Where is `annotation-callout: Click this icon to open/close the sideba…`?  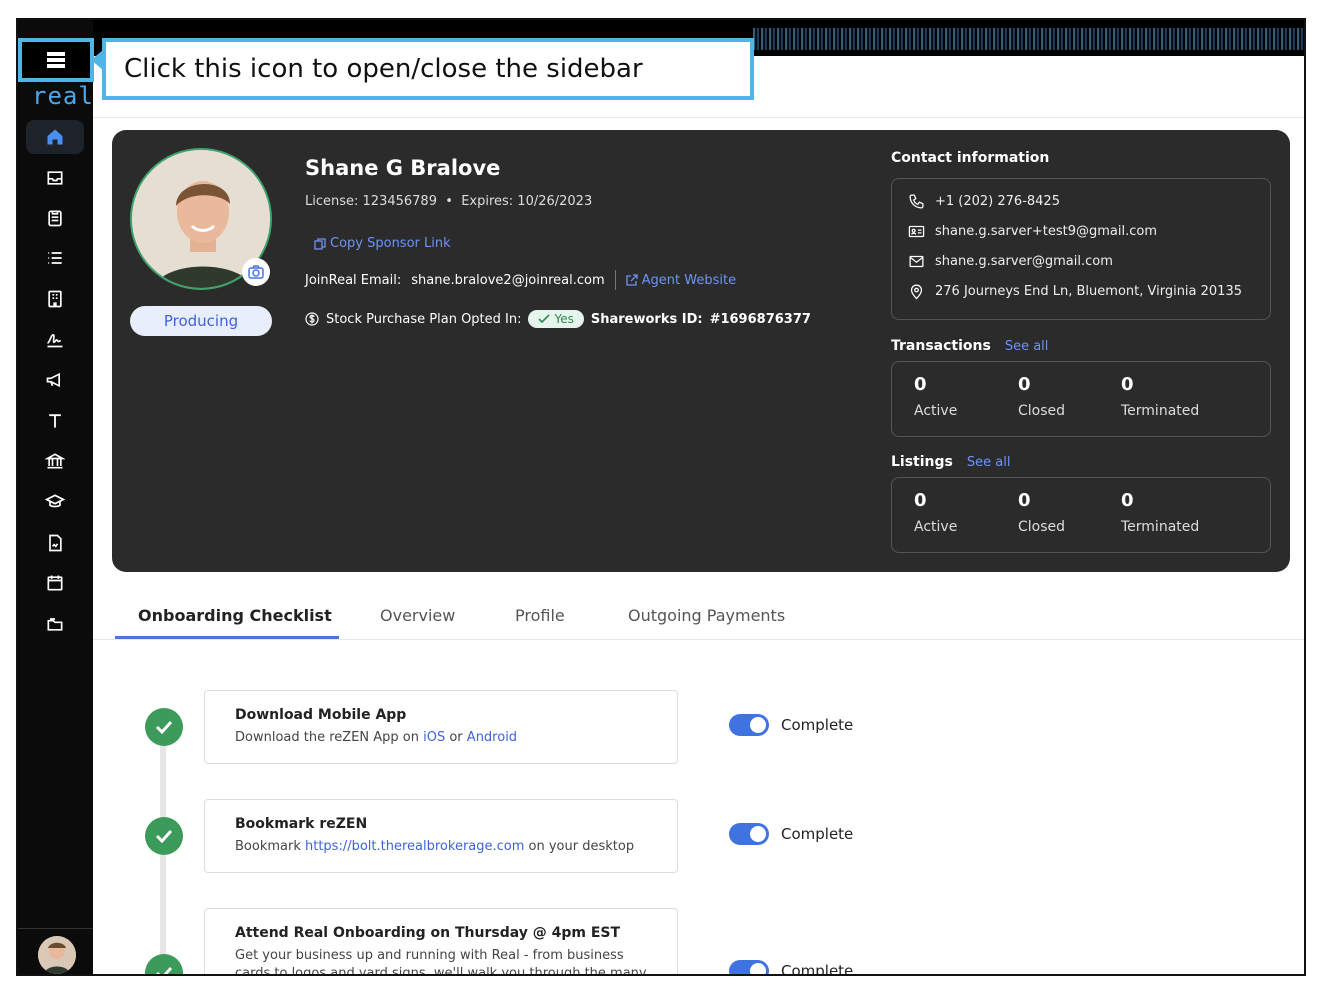 annotation-callout: Click this icon to open/close the sideba… is located at coordinates (428, 69).